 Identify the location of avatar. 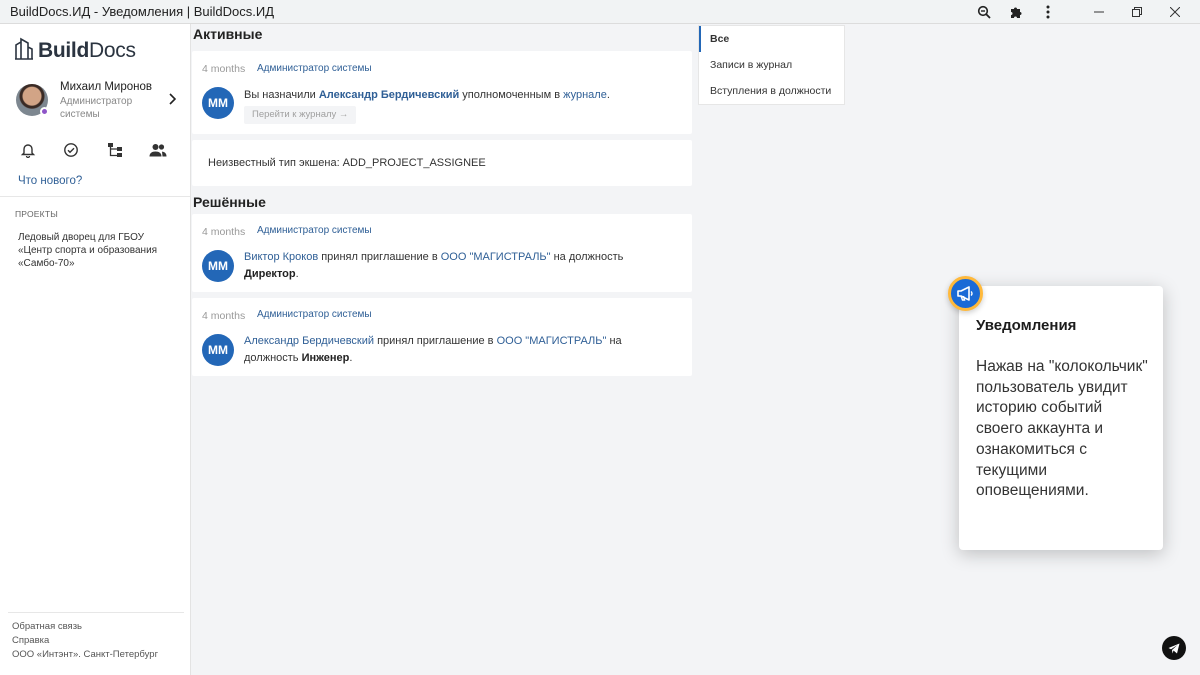
(32, 100).